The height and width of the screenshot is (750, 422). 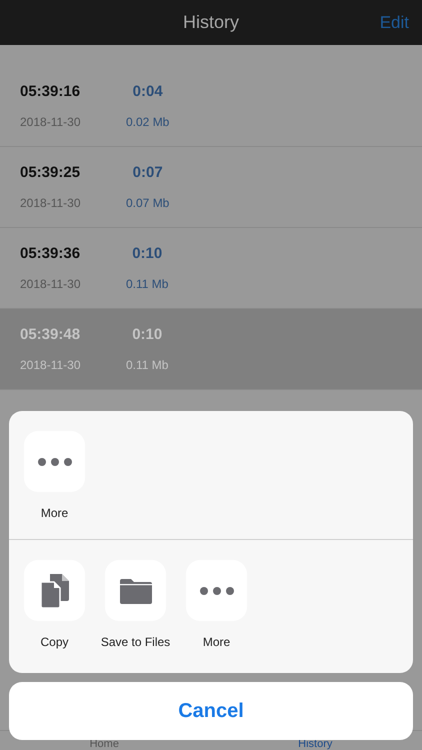 I want to click on folder-icon, so click(x=136, y=591).